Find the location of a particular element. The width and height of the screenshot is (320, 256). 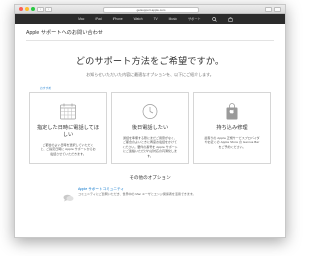

other-options-title: その他のオプション is located at coordinates (150, 178).